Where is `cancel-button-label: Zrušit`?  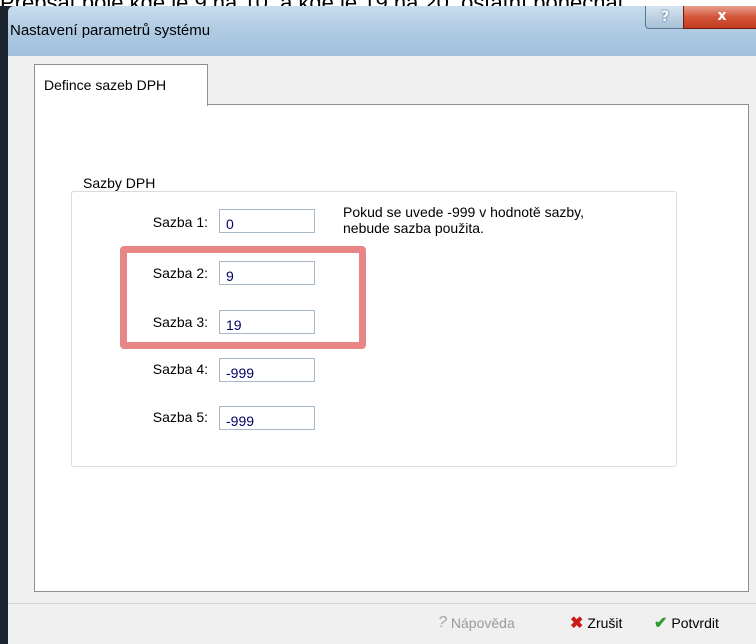 cancel-button-label: Zrušit is located at coordinates (605, 623).